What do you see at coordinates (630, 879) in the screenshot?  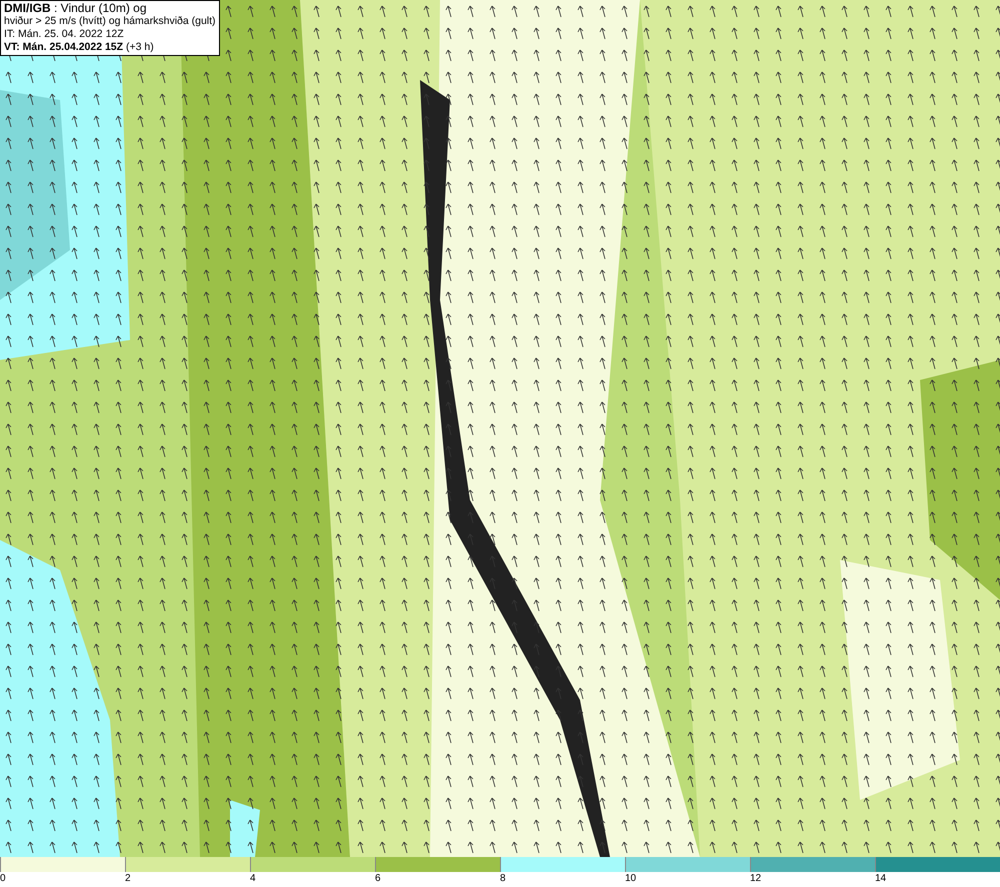 I see `legend-label: 10` at bounding box center [630, 879].